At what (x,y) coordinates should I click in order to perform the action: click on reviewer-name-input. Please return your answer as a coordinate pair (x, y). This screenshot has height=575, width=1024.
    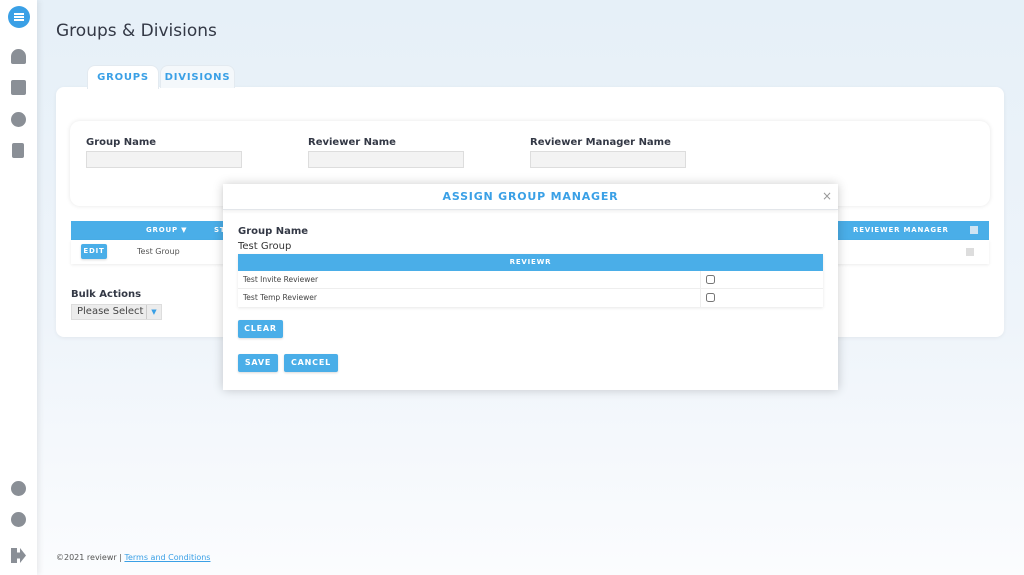
    Looking at the image, I should click on (386, 159).